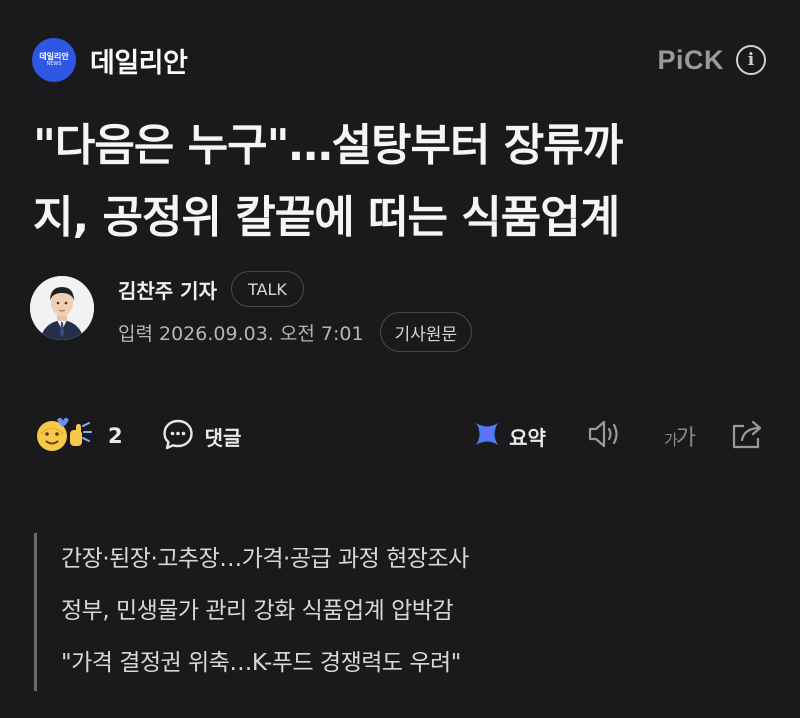 Image resolution: width=800 pixels, height=718 pixels. I want to click on comment-button: 댓글, so click(201, 436).